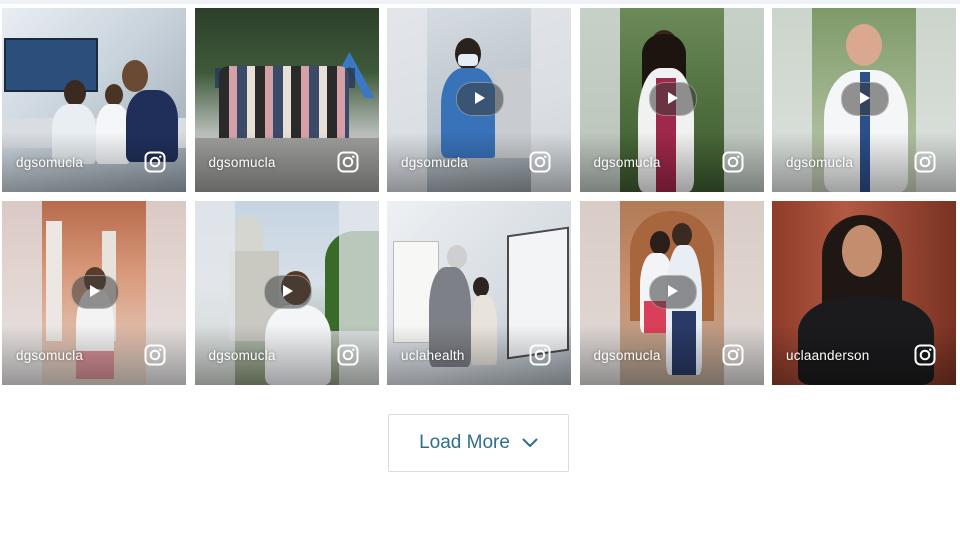 This screenshot has width=960, height=540. Describe the element at coordinates (433, 355) in the screenshot. I see `post-username: uclahealth` at that location.